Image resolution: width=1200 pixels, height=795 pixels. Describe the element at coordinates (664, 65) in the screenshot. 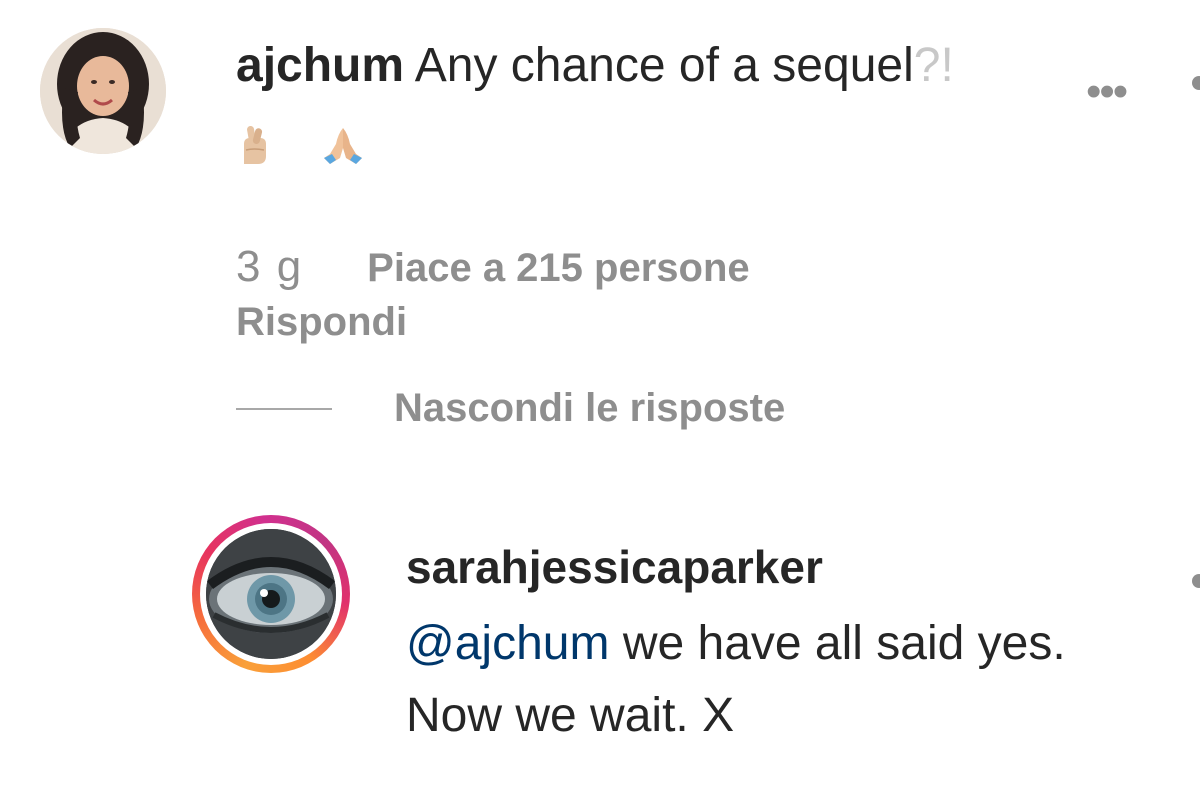

I see `comment-body: Any chance of a sequel` at that location.